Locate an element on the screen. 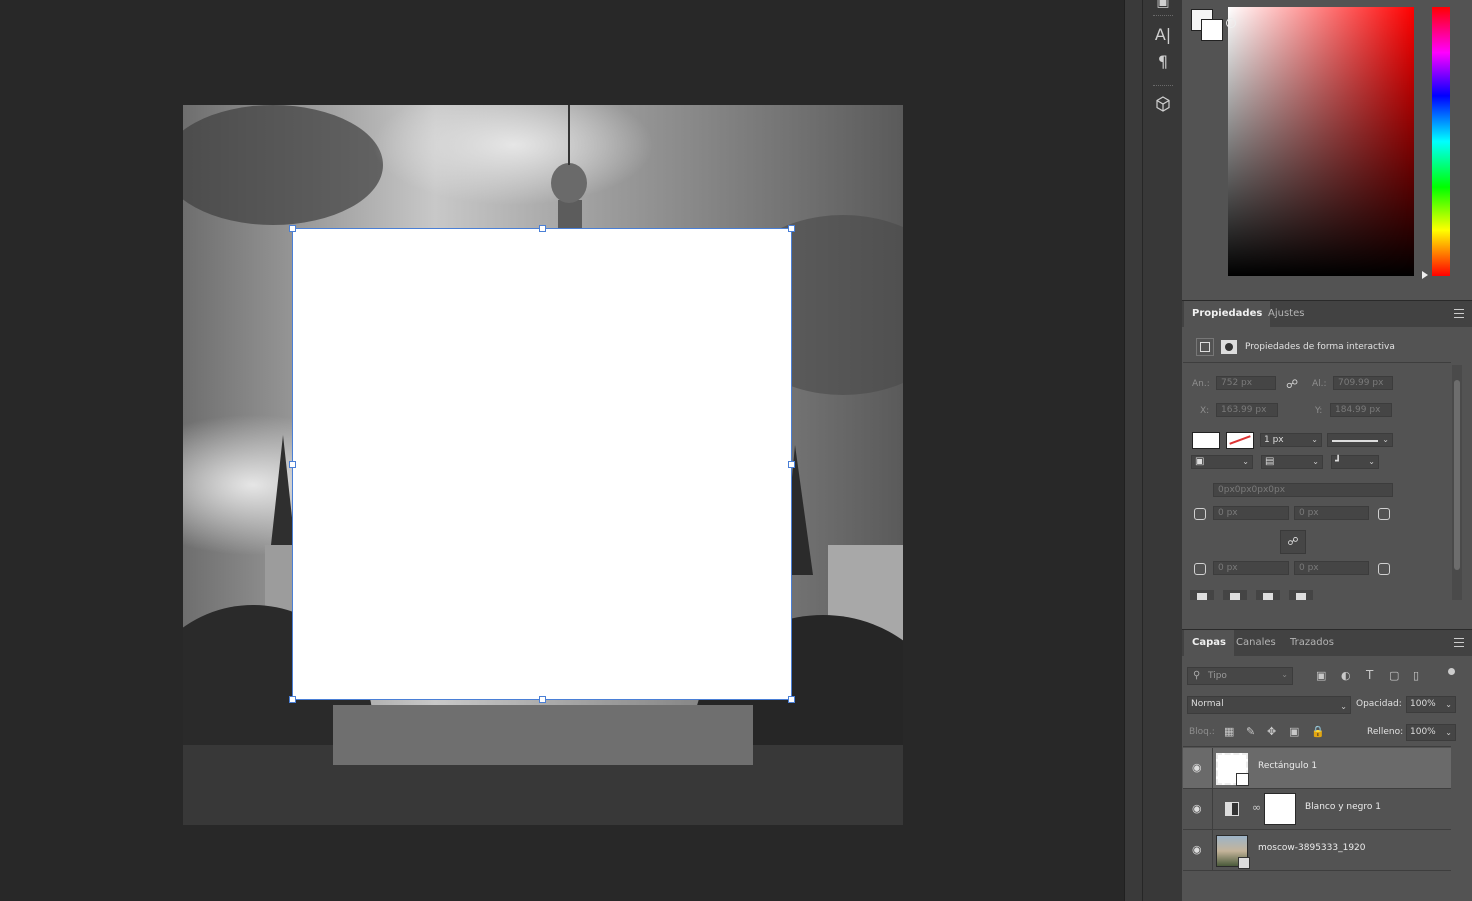 Image resolution: width=1472 pixels, height=901 pixels. fill-field: 100% ⌄ is located at coordinates (1431, 732).